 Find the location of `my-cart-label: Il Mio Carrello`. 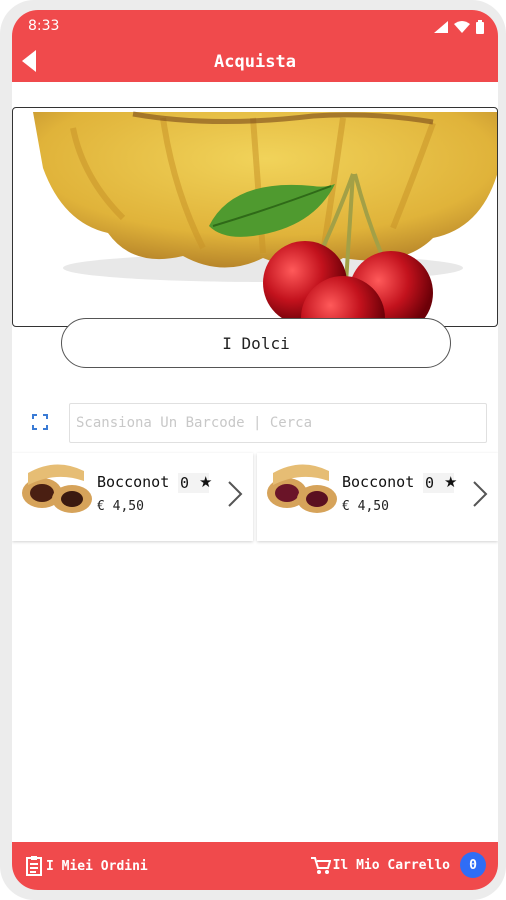

my-cart-label: Il Mio Carrello is located at coordinates (391, 865).